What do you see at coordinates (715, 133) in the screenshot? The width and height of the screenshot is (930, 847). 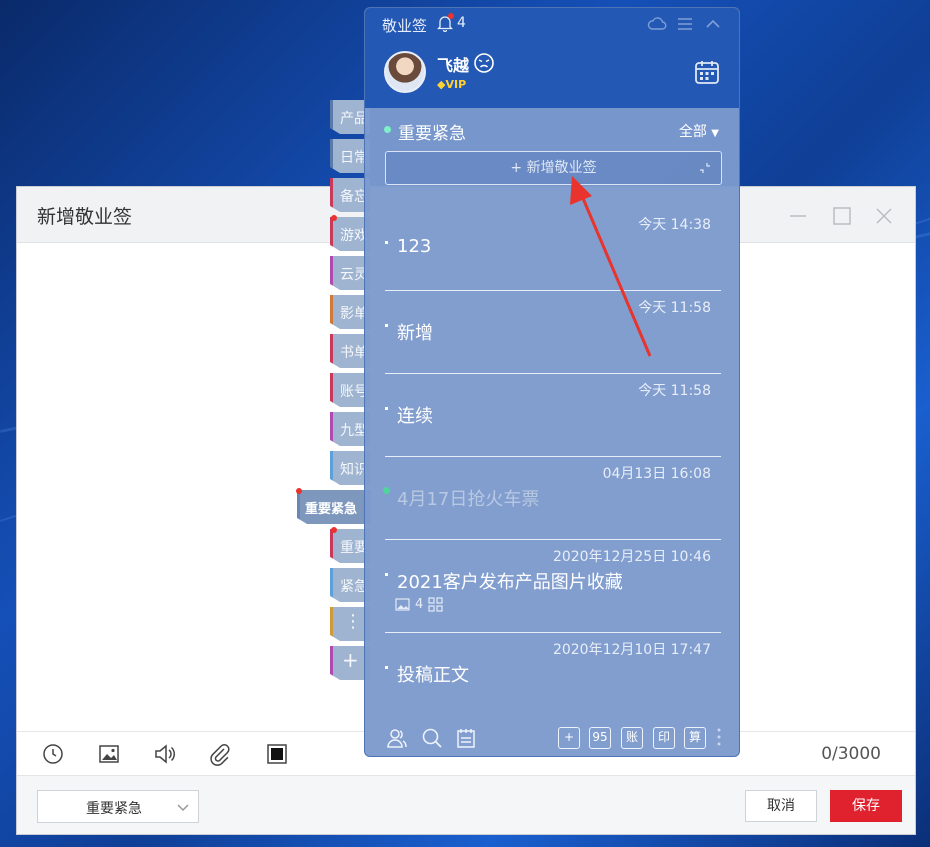 I see `caret-down-icon: ▼` at bounding box center [715, 133].